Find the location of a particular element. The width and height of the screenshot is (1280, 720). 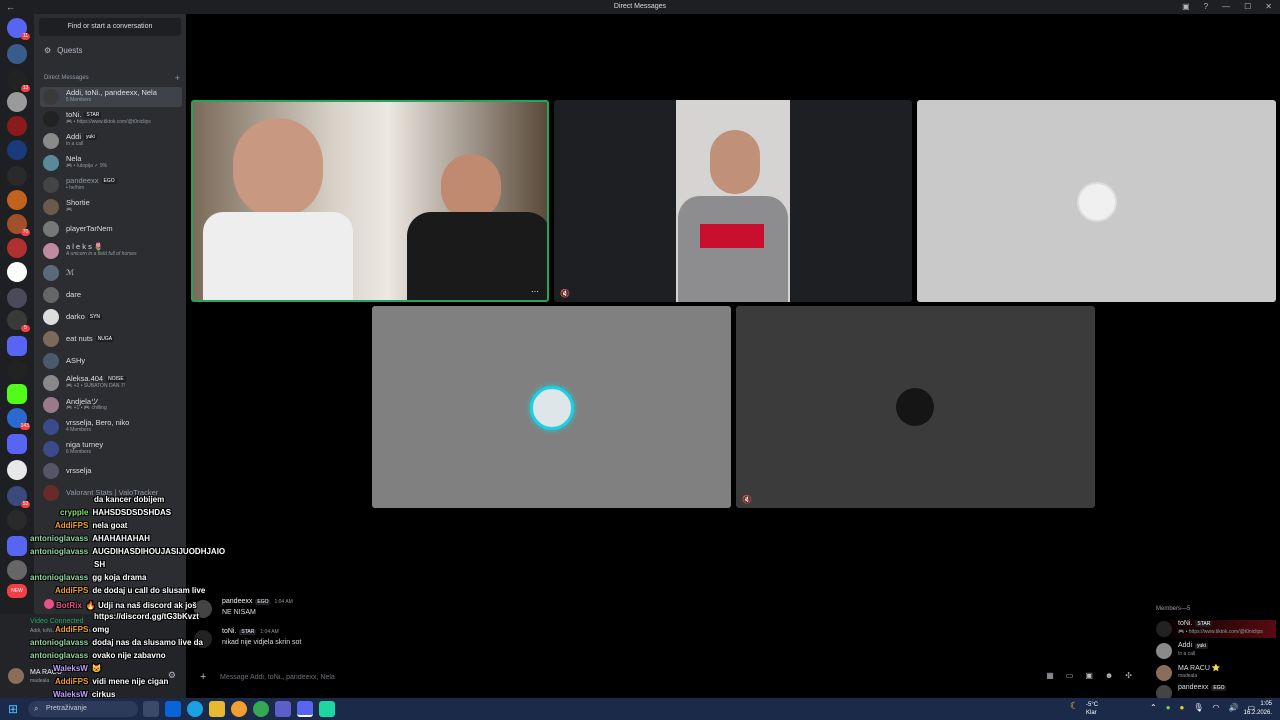

dm-item: ASHy is located at coordinates (111, 361).